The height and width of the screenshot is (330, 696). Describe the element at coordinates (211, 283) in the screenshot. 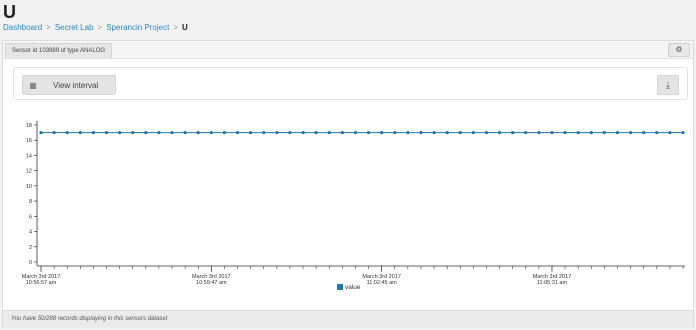

I see `x-tick-label: 10:59:47 am` at that location.